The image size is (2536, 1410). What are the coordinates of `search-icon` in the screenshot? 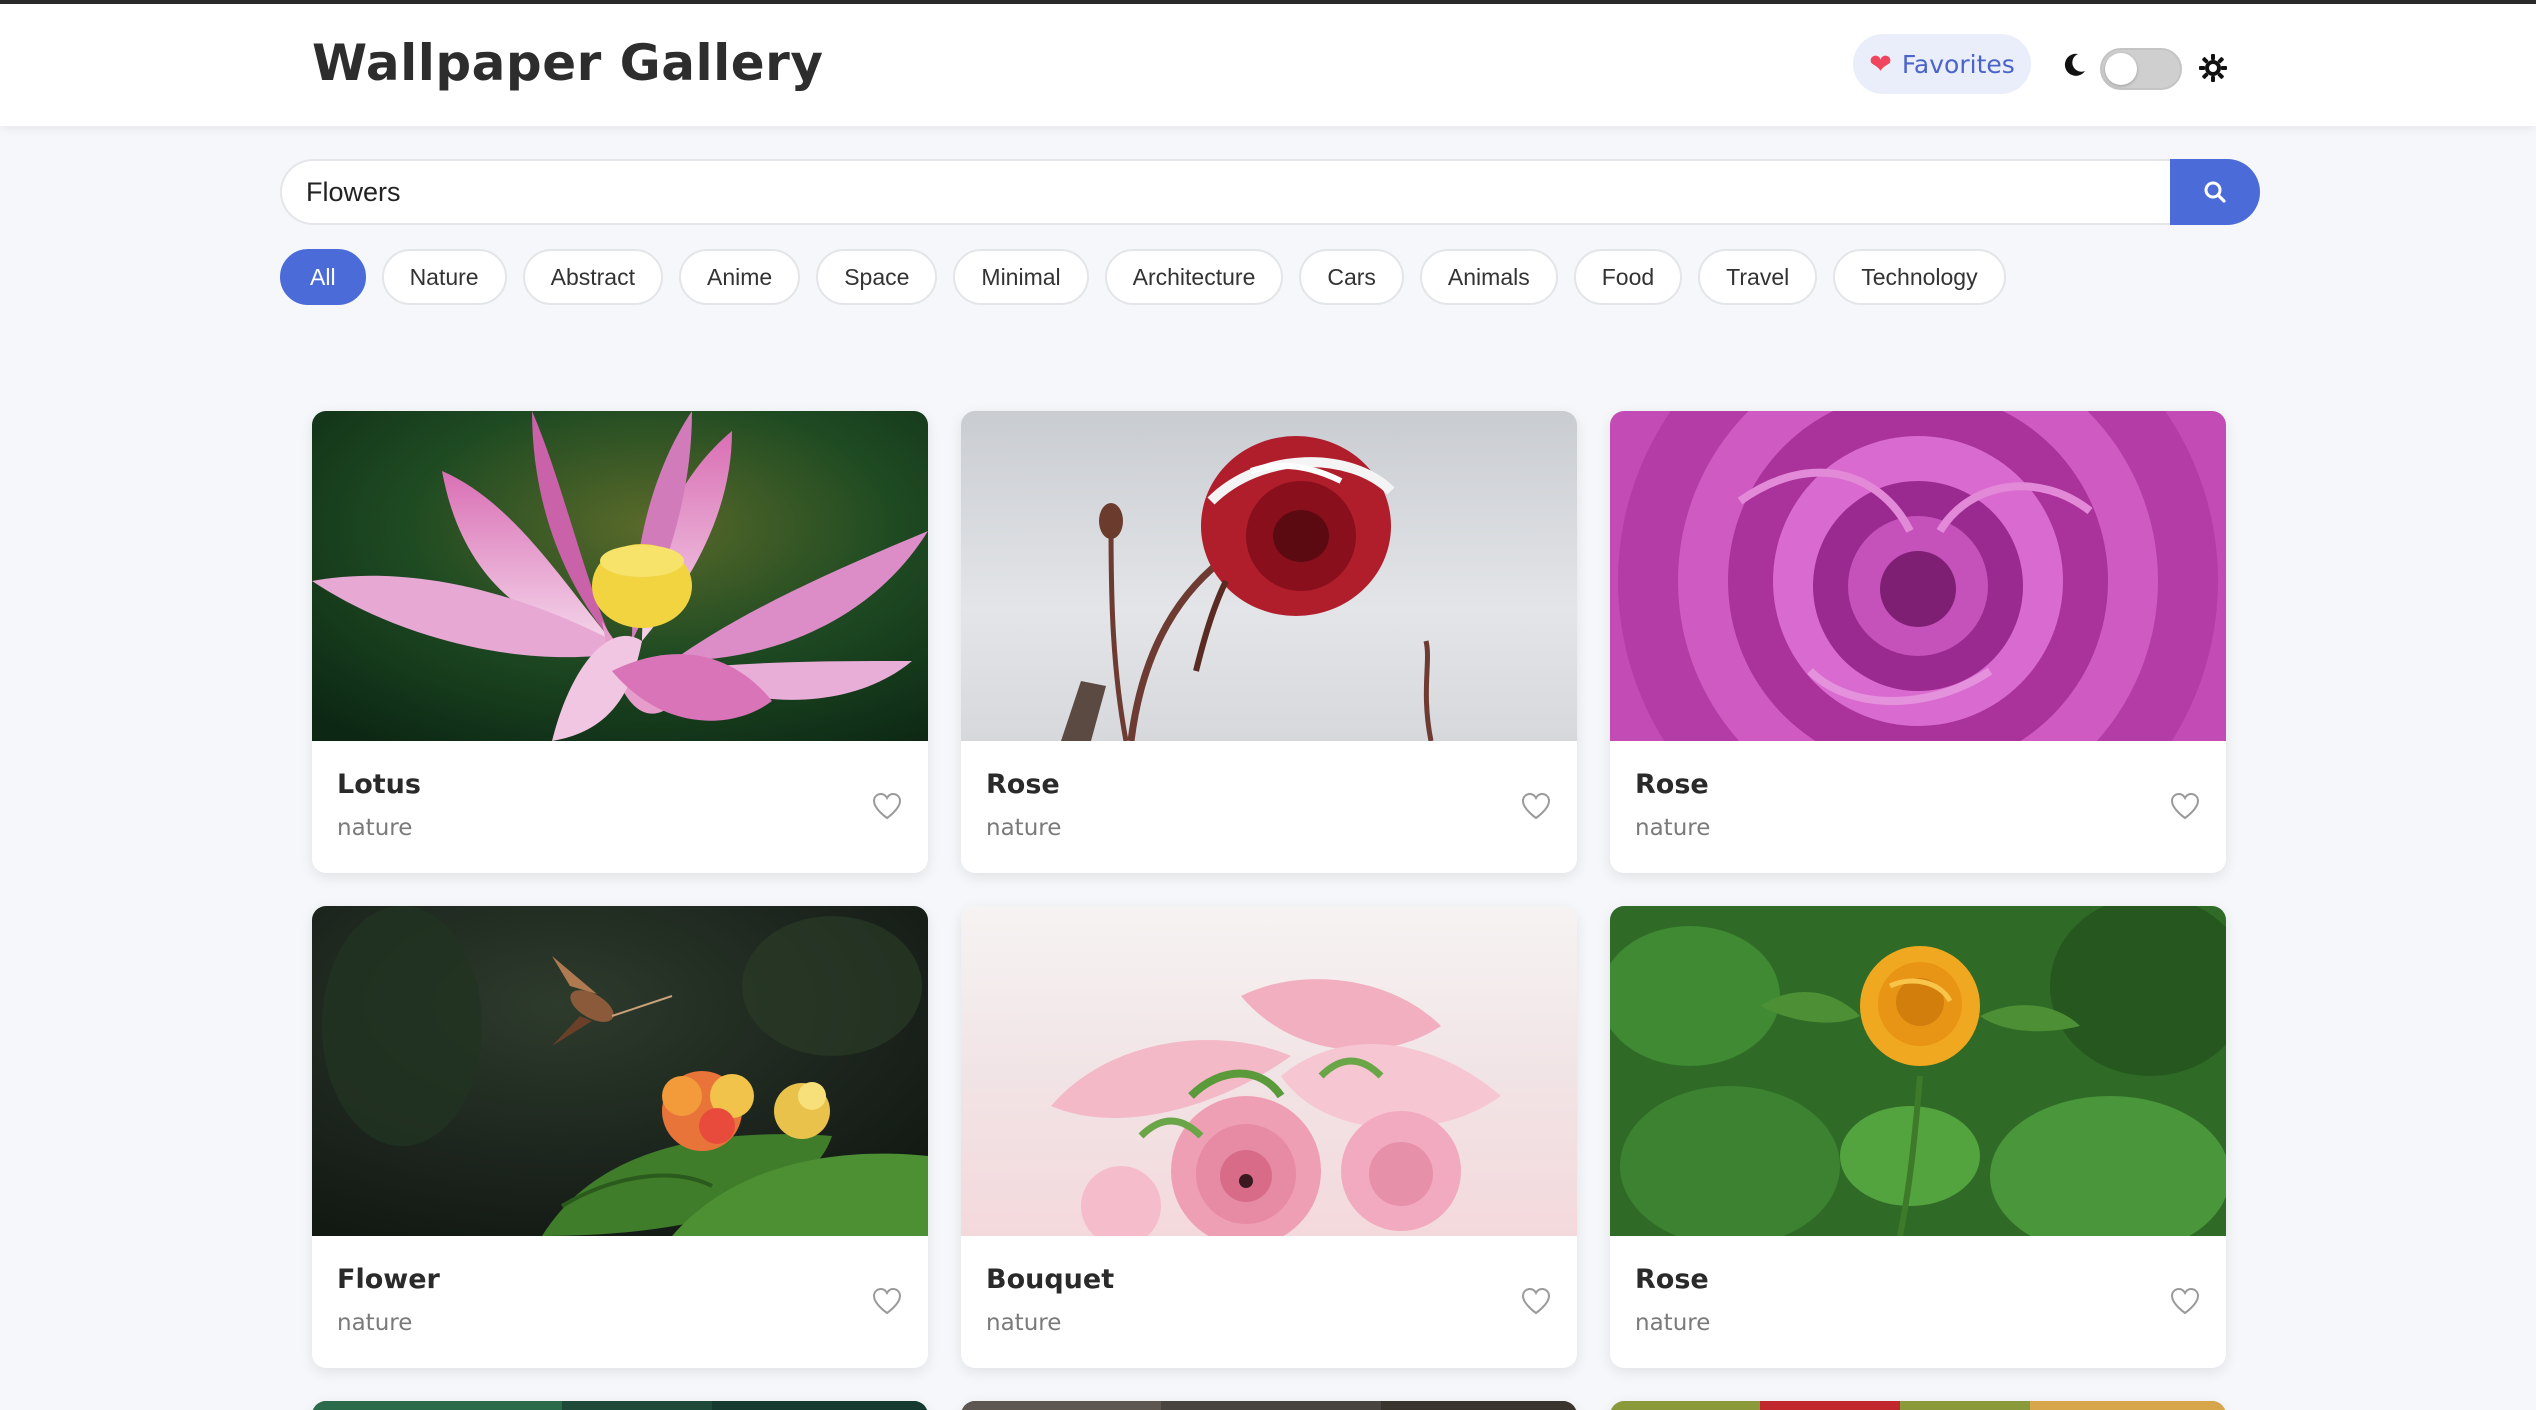 It's located at (2215, 192).